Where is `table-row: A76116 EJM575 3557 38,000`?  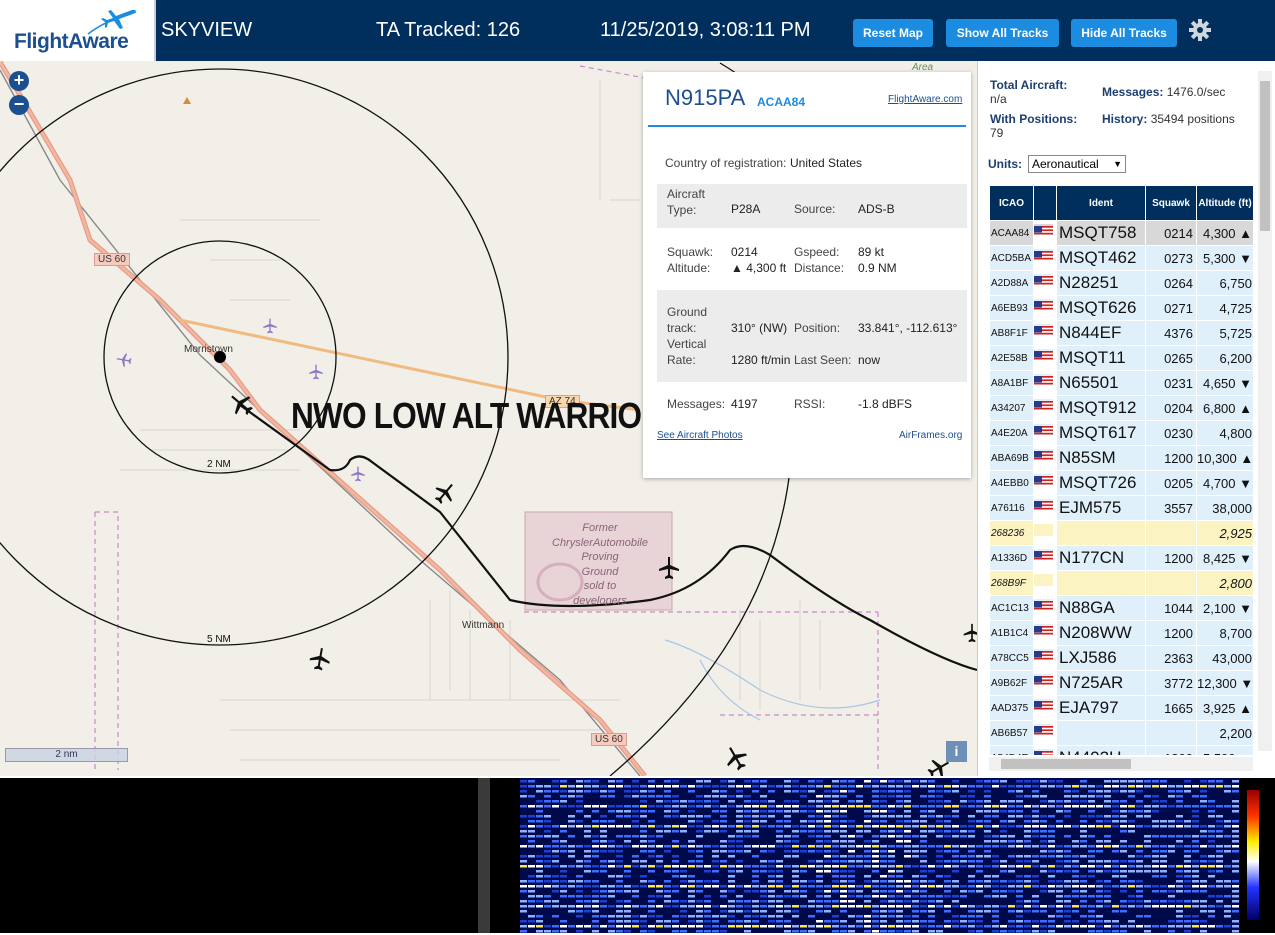
table-row: A76116 EJM575 3557 38,000 is located at coordinates (1121, 508).